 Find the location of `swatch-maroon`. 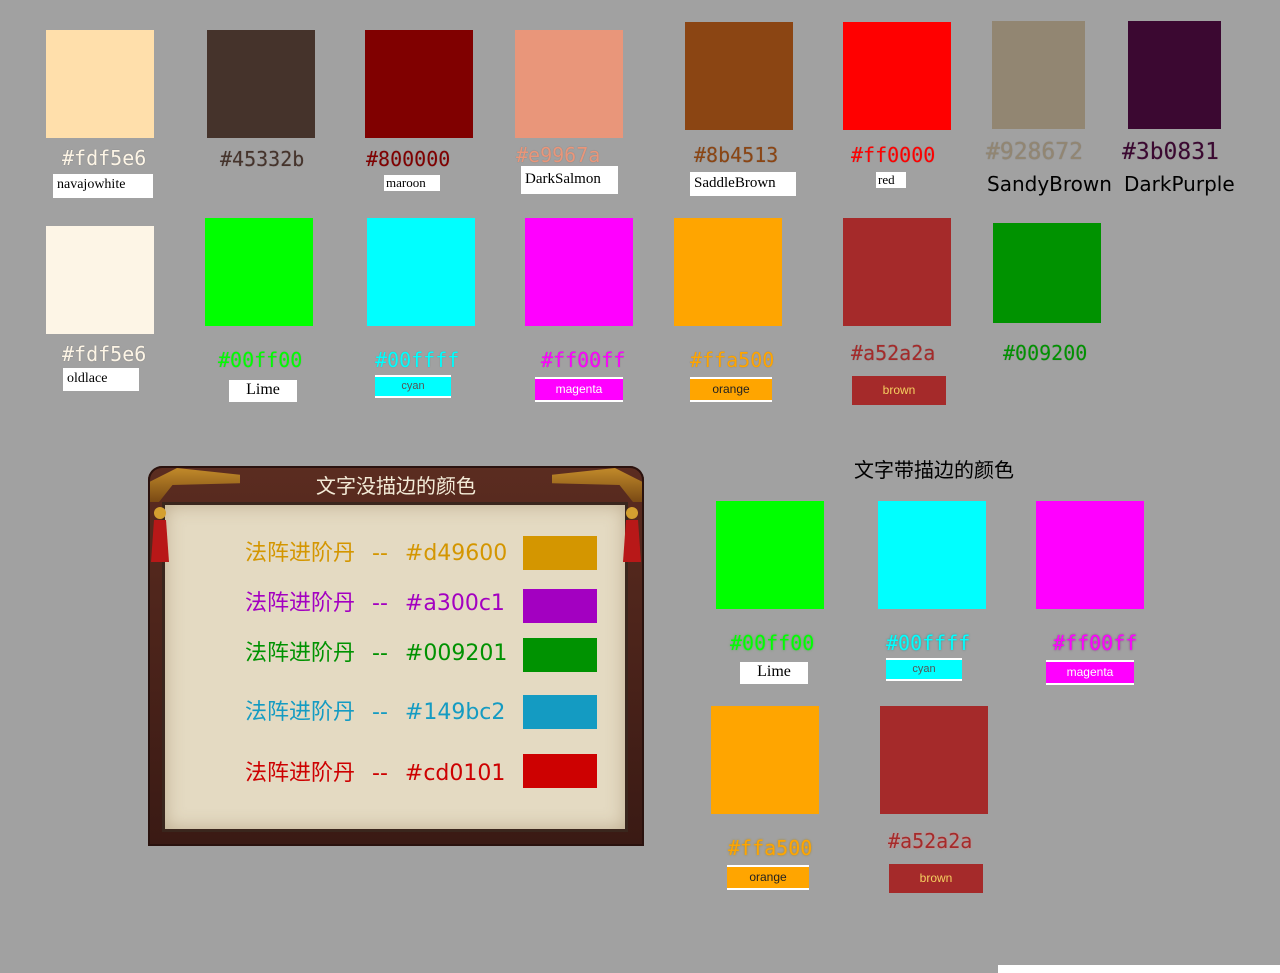

swatch-maroon is located at coordinates (419, 84).